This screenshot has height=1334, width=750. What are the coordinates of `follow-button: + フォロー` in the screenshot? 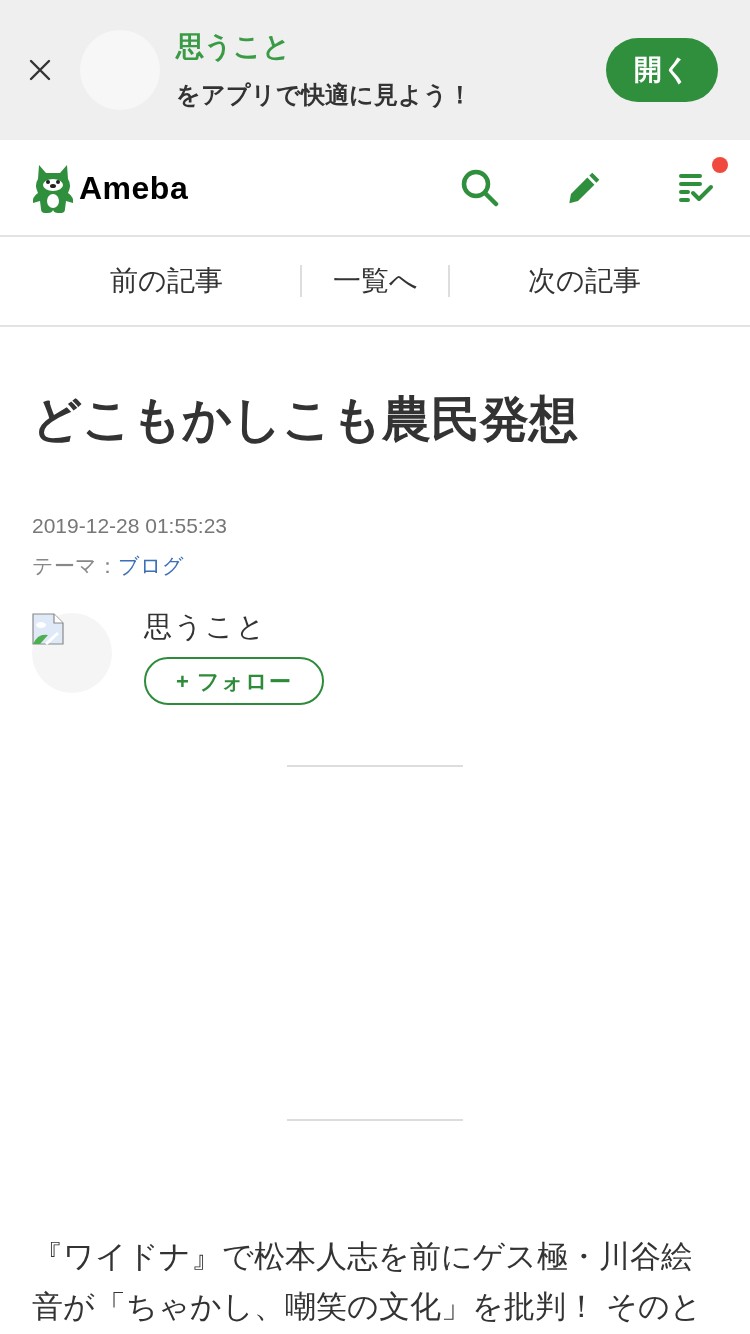 It's located at (234, 681).